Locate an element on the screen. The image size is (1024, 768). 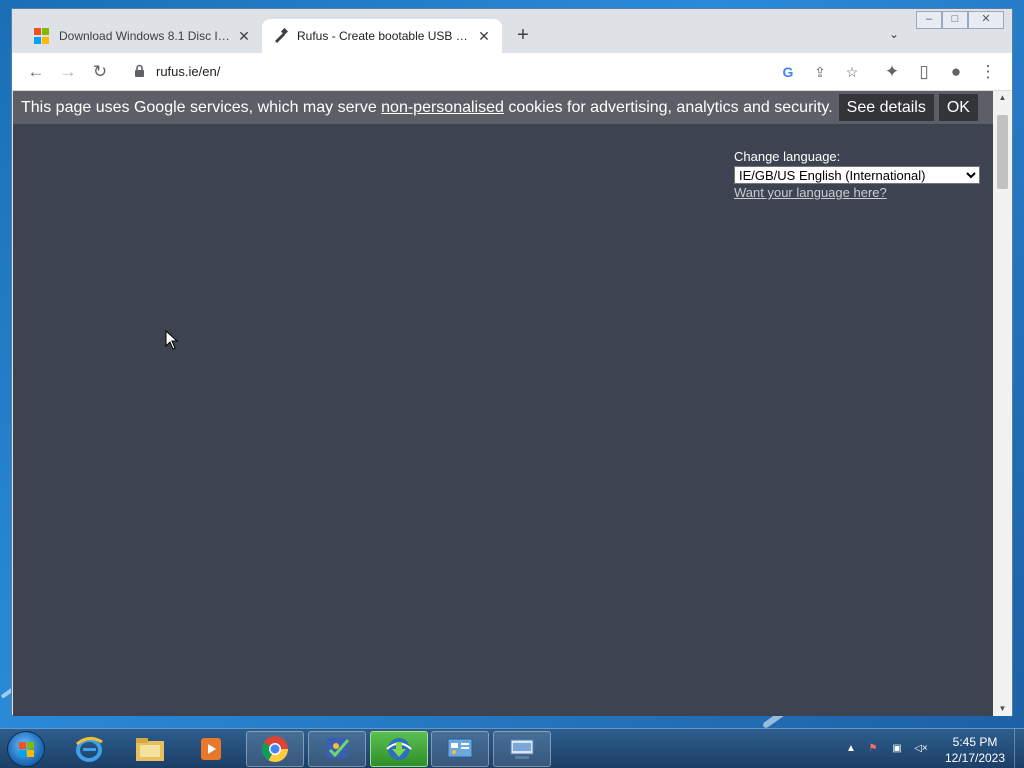
new-tab-button: + is located at coordinates (523, 36).